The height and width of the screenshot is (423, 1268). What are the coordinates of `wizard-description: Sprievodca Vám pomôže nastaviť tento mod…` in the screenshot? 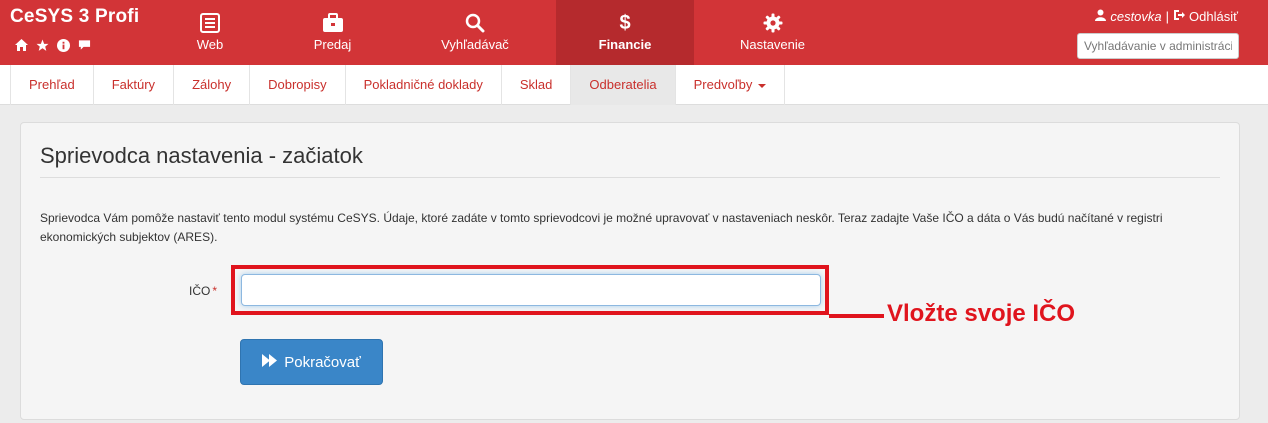 It's located at (601, 227).